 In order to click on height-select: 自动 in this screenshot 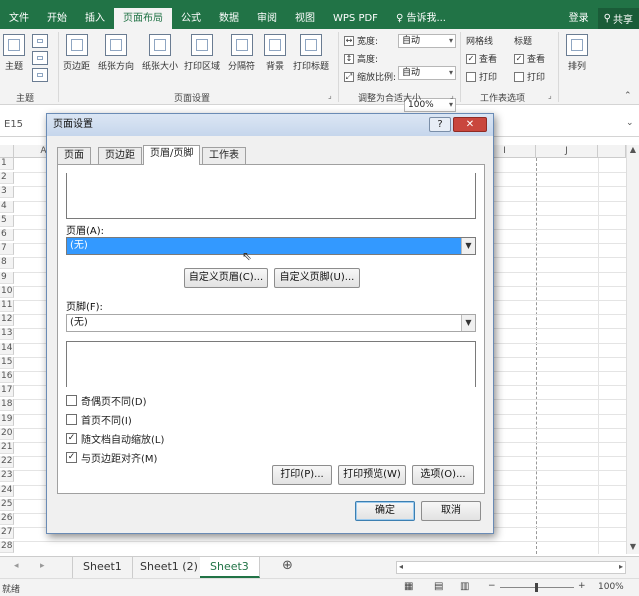, I will do `click(427, 73)`.